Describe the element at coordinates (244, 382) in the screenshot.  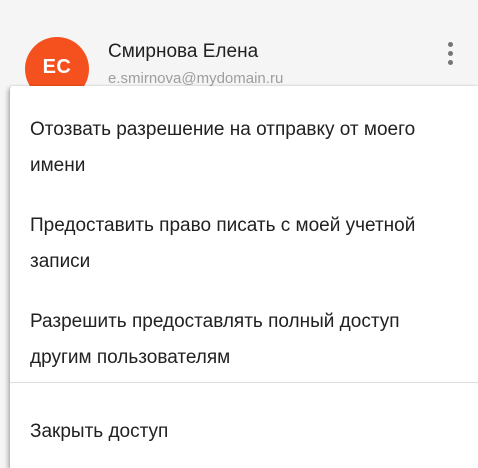
I see `menu-divider` at that location.